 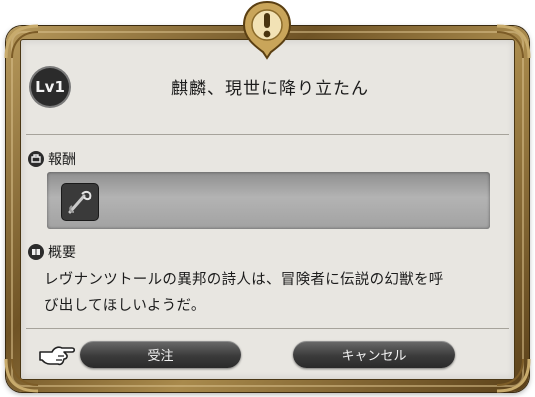 I want to click on summary-line-2: び出してほしいようだ。, so click(x=125, y=306).